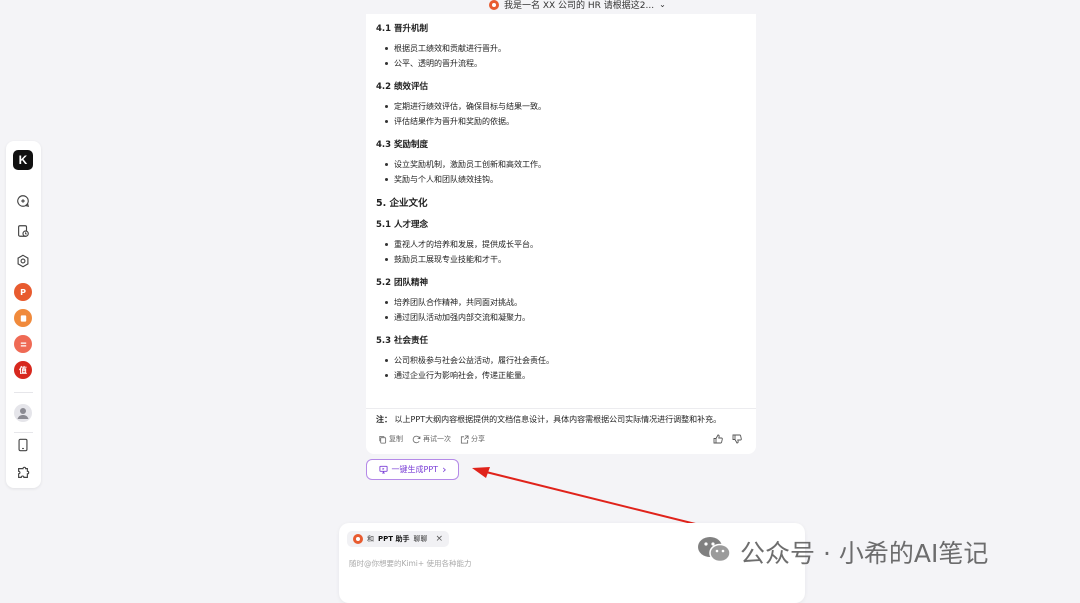 This screenshot has height=603, width=1080. I want to click on settings-icon, so click(23, 261).